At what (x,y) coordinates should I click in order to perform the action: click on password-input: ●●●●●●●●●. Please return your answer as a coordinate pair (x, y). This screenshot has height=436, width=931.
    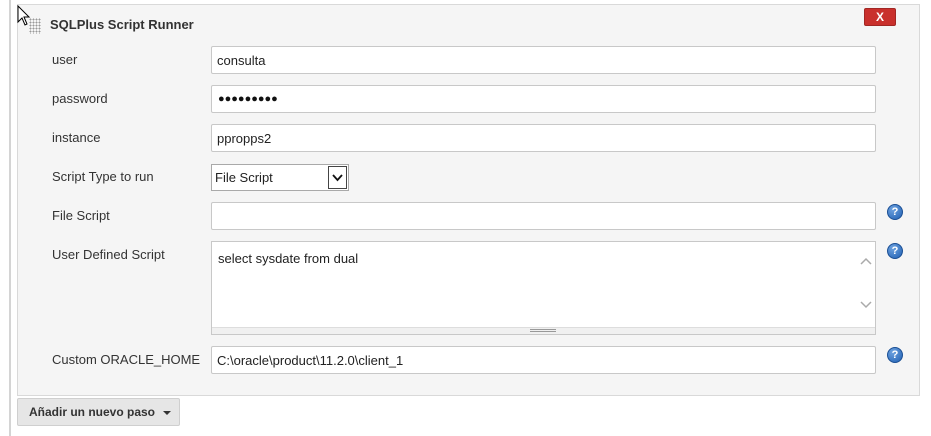
    Looking at the image, I should click on (543, 99).